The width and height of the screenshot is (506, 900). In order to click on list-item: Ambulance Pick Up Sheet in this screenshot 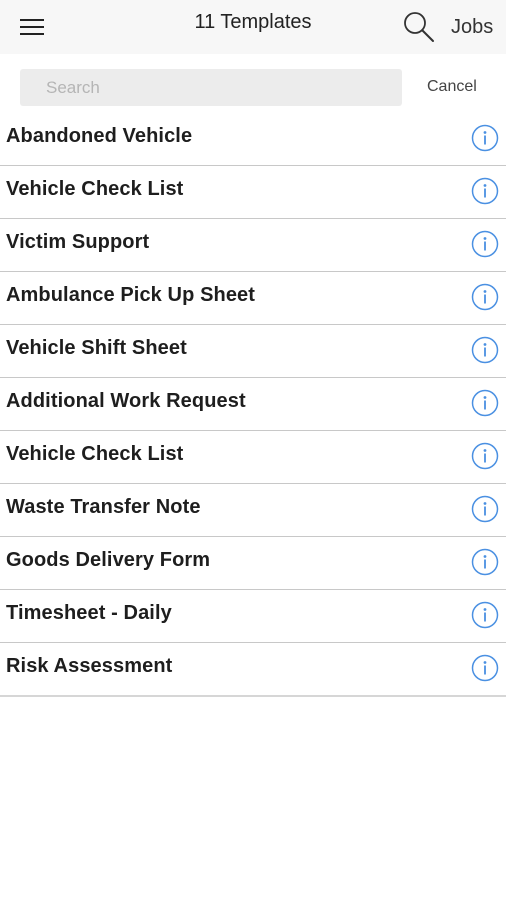, I will do `click(253, 298)`.